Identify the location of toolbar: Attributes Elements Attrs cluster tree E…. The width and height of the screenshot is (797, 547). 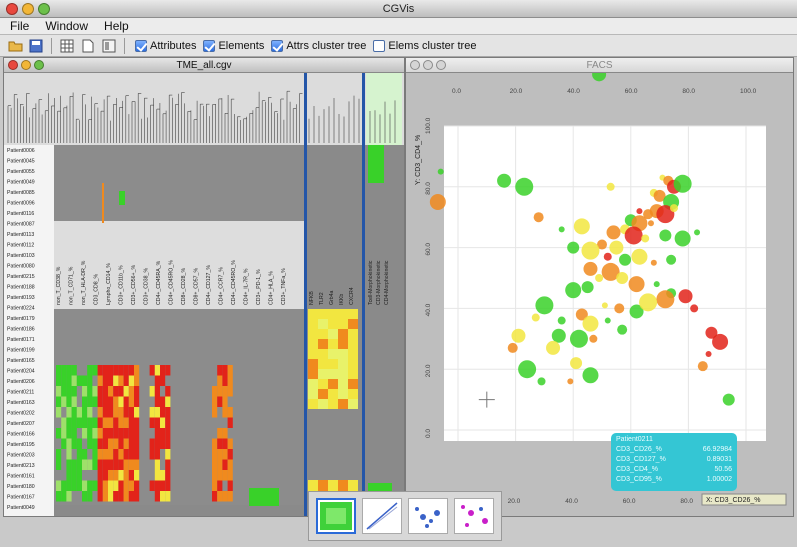
(398, 46).